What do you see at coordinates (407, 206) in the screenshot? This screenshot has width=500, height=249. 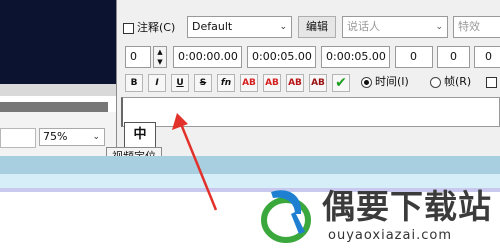 I see `watermark-brand: 偶要下载站` at bounding box center [407, 206].